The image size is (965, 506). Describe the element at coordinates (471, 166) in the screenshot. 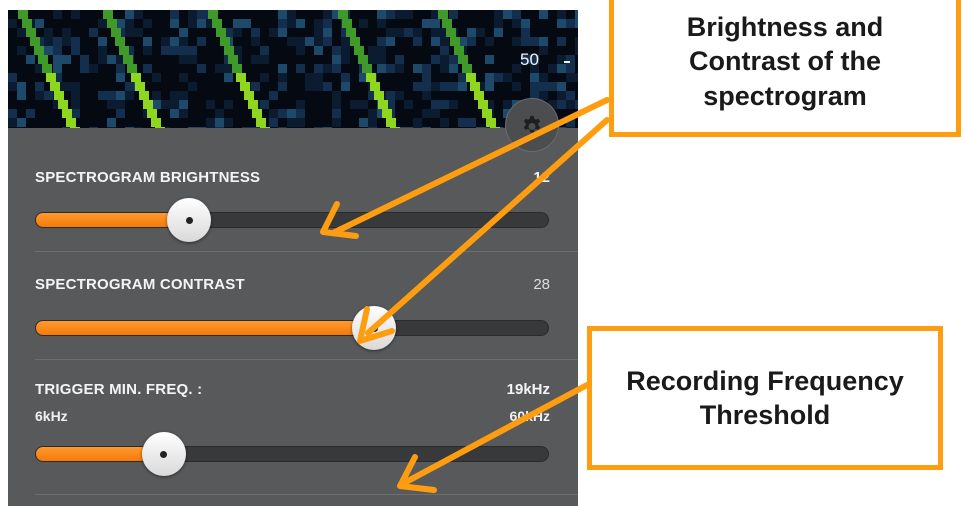

I see `arrow-to-brightness` at that location.